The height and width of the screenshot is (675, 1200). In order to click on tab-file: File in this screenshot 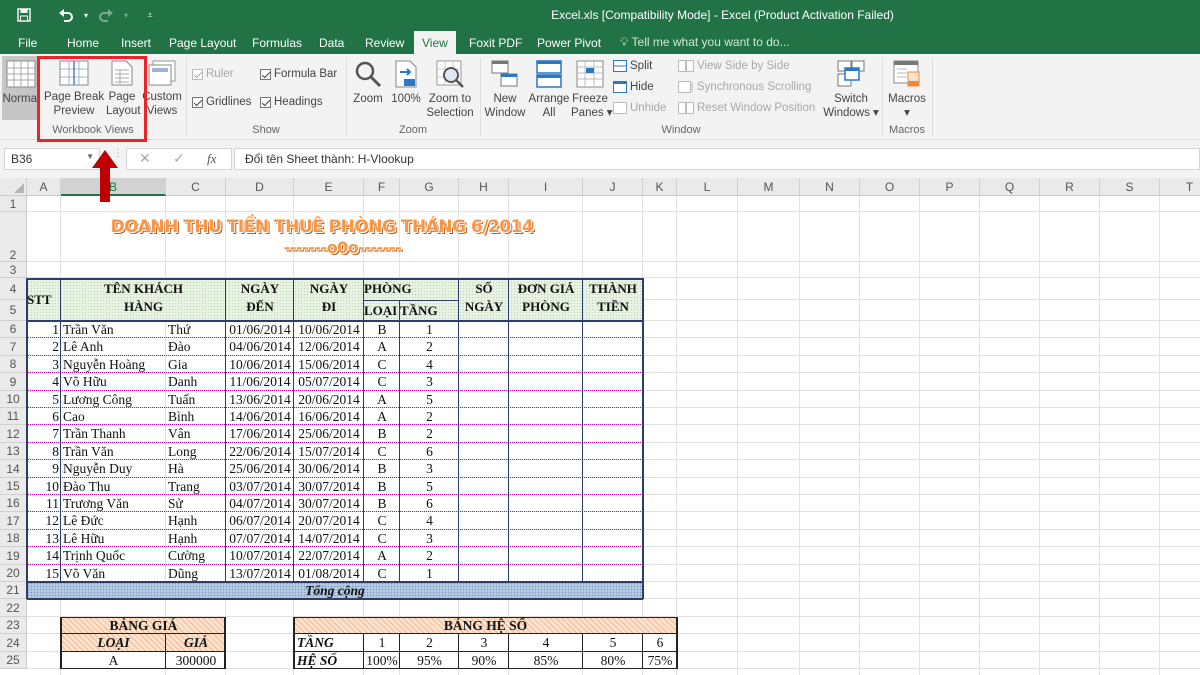, I will do `click(27, 44)`.